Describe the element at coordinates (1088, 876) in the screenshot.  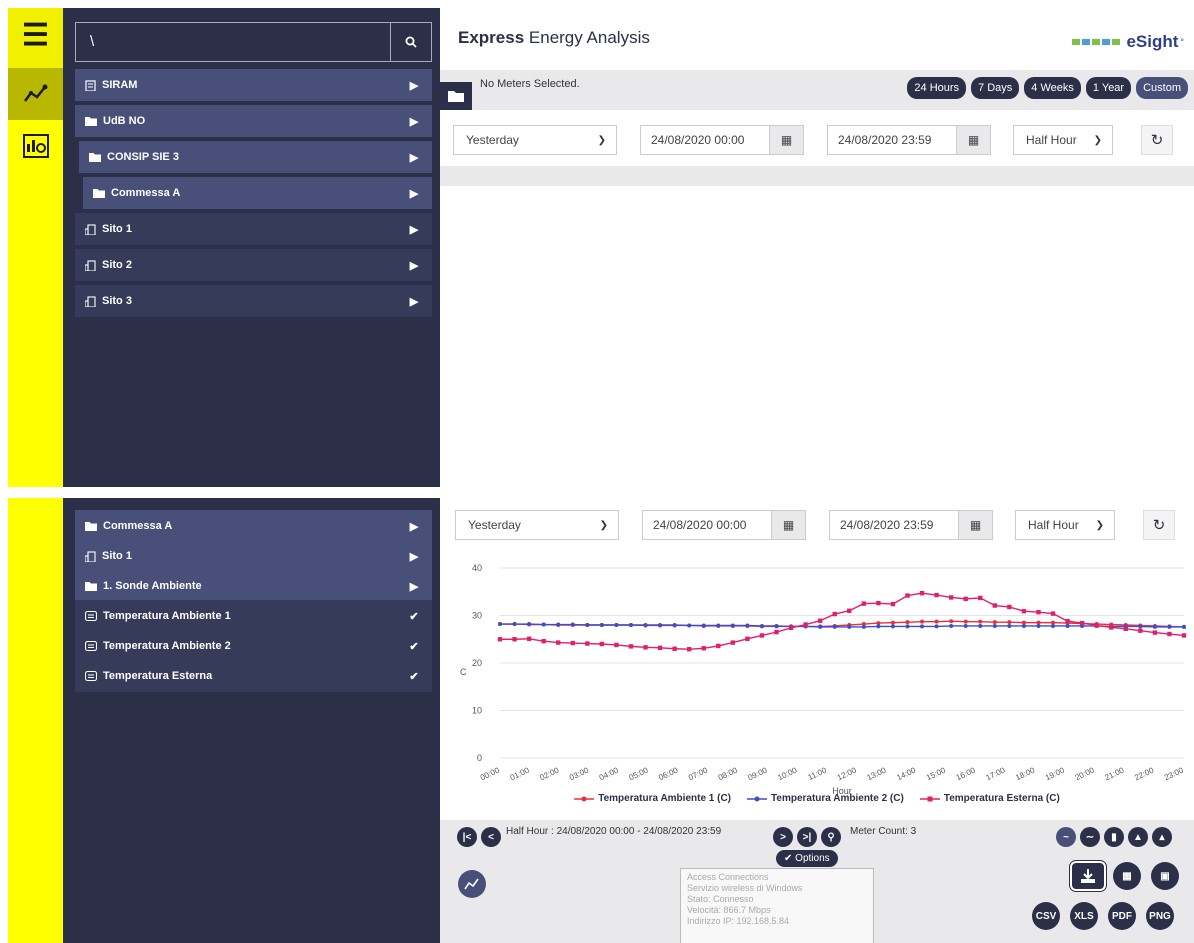
I see `download-button` at that location.